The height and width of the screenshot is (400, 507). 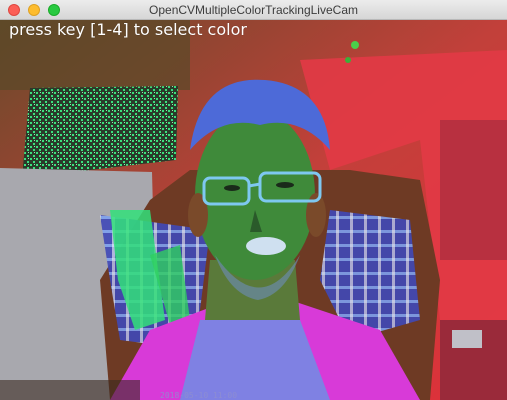 I want to click on instruction-text: press key [1-4] to select color, so click(x=128, y=29).